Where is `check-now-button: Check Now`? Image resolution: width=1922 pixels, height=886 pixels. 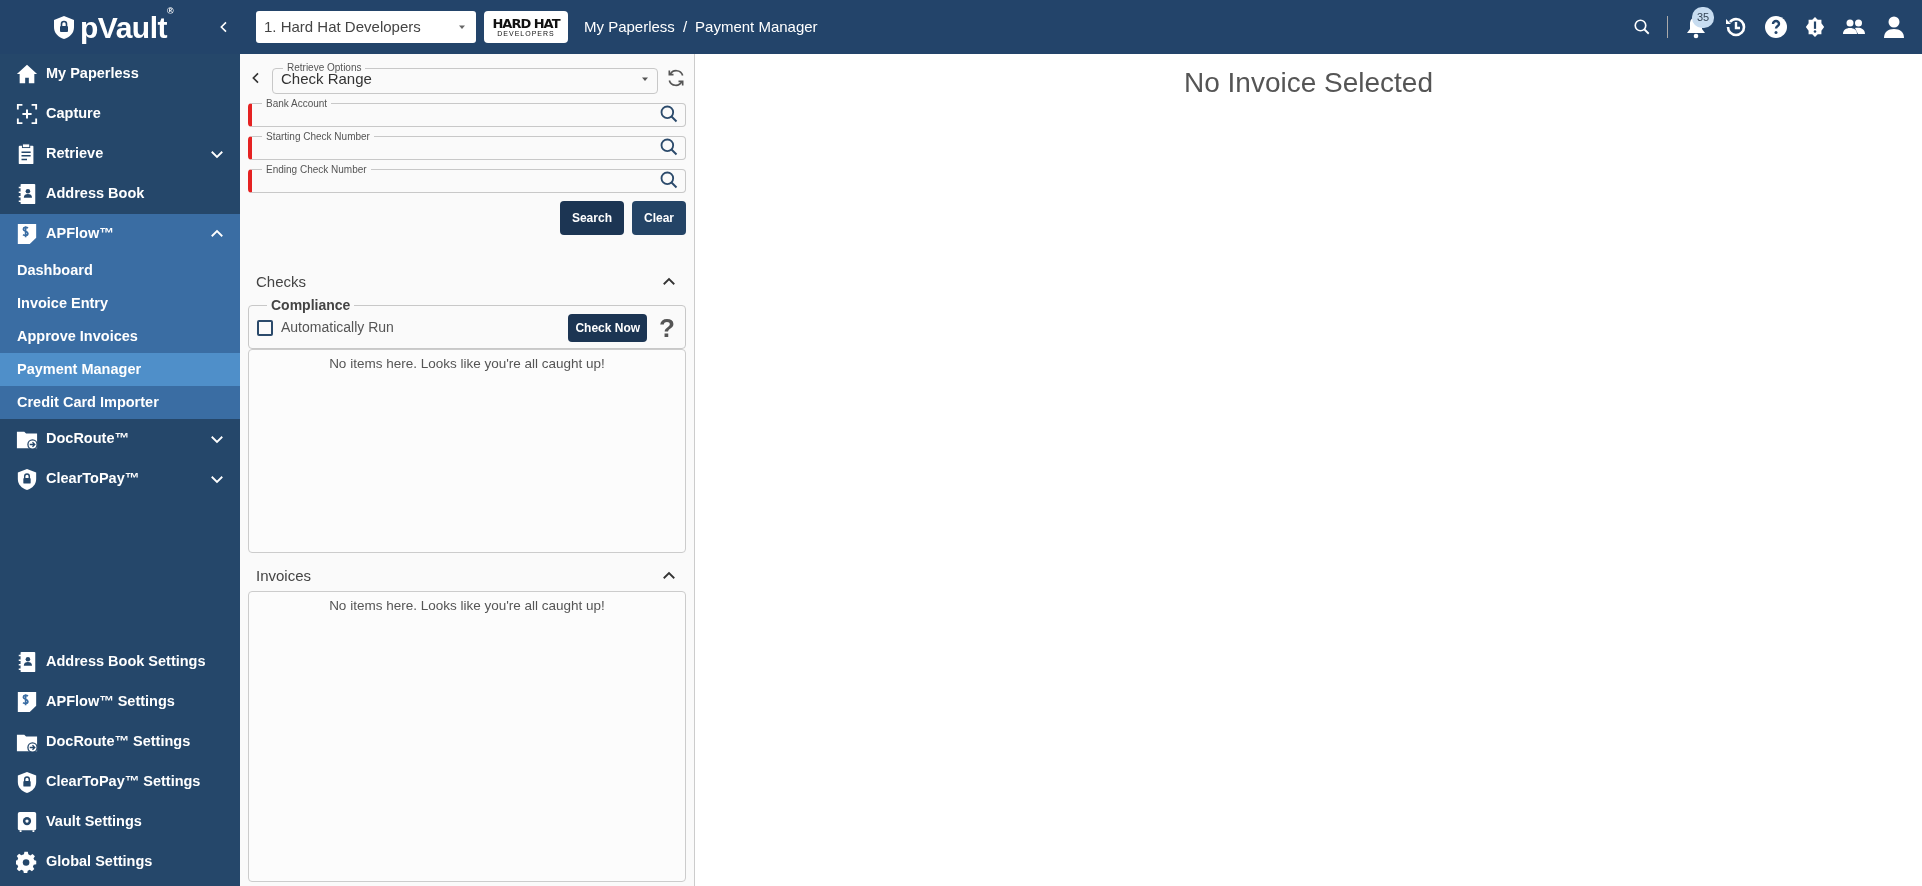
check-now-button: Check Now is located at coordinates (608, 327).